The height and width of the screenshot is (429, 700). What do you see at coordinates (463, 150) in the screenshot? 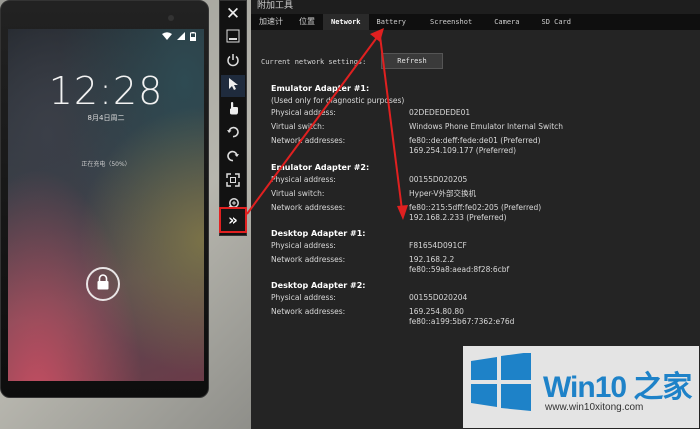
I see `row-value-2: 169.254.109.177 (Preferred)` at bounding box center [463, 150].